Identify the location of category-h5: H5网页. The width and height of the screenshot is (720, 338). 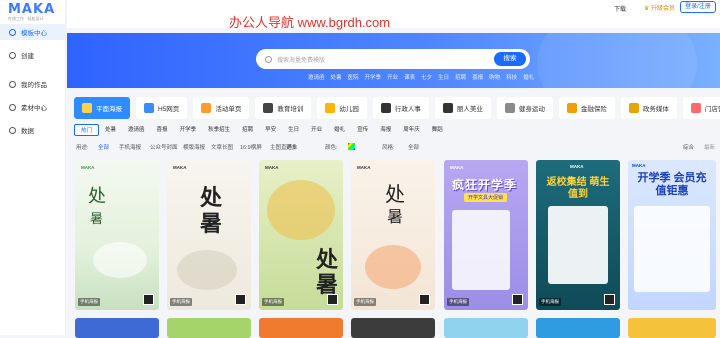
(162, 108).